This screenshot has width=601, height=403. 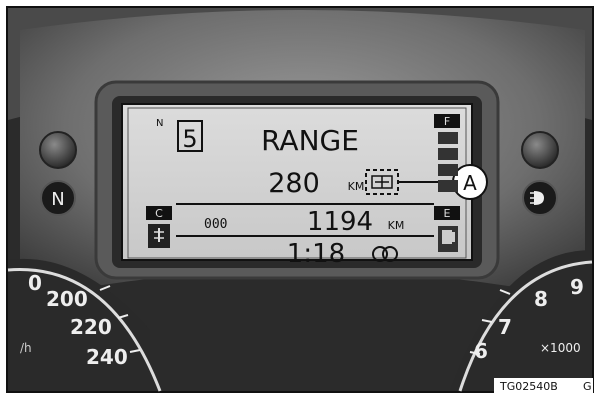 I want to click on figure-suffix: G, so click(x=587, y=386).